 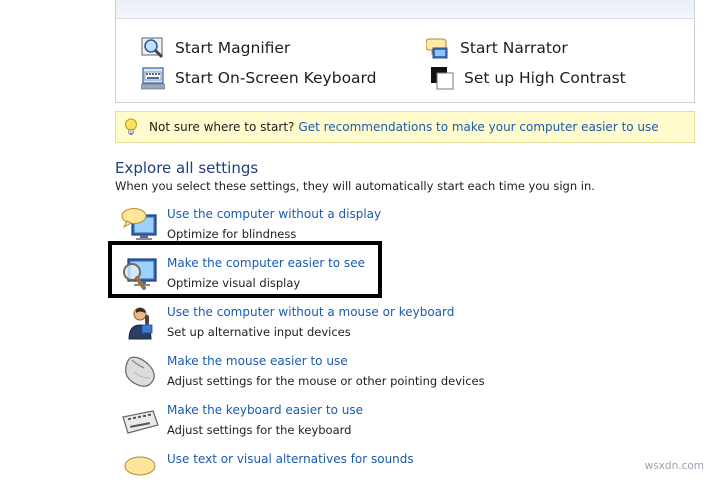 I want to click on keyboard-icon, so click(x=140, y=422).